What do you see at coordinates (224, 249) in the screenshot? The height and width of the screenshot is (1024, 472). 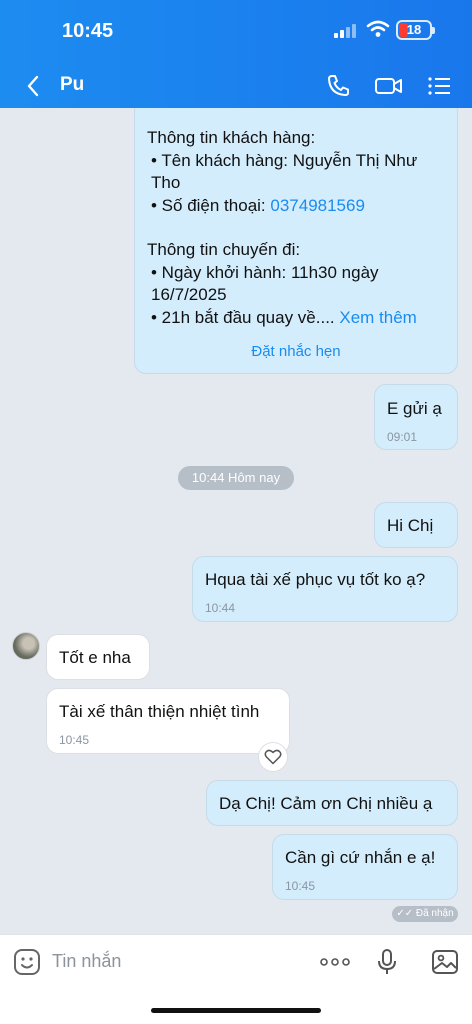 I see `trip-heading: Thông tin chuyến đi:` at bounding box center [224, 249].